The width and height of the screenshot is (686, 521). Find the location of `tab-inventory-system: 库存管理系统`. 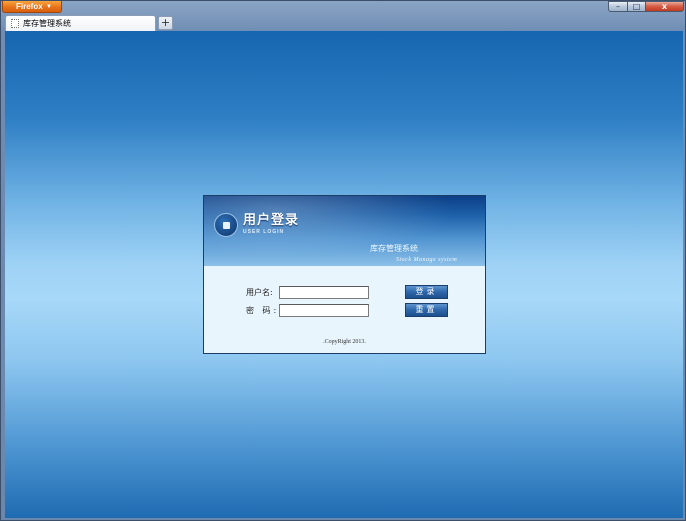

tab-inventory-system: 库存管理系统 is located at coordinates (80, 23).